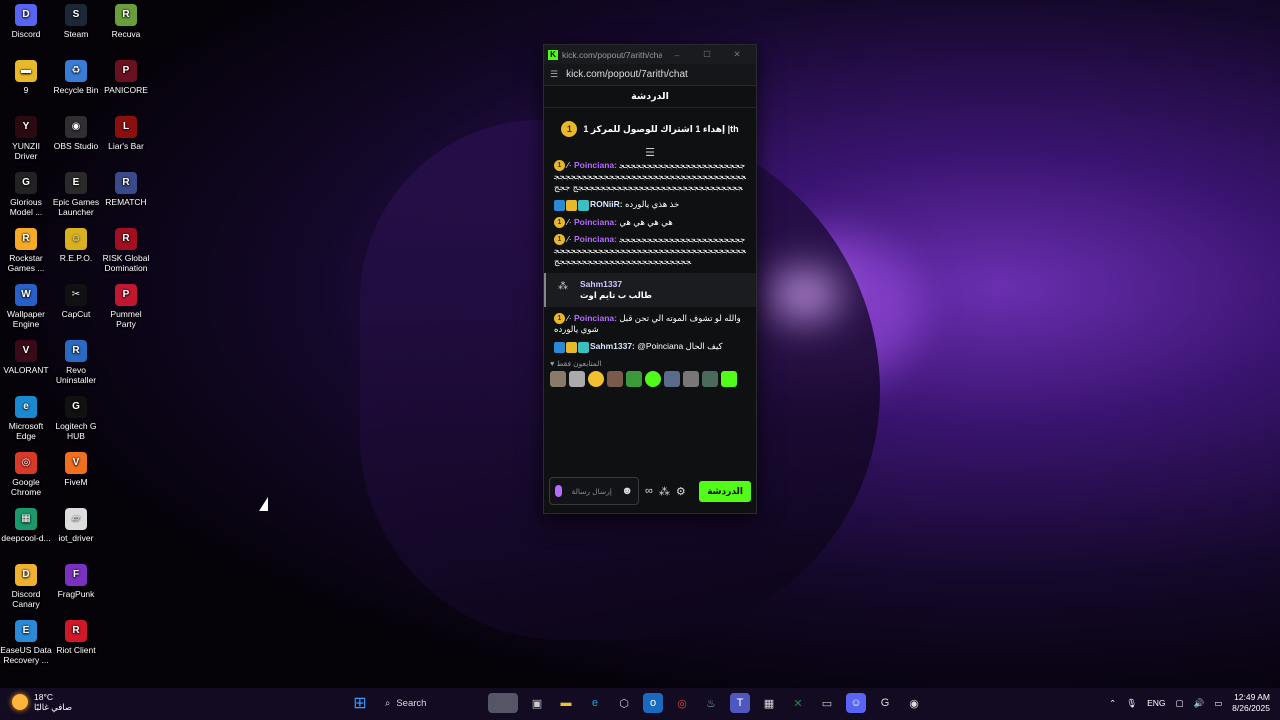  What do you see at coordinates (126, 133) in the screenshot?
I see `desktop-icon: L Liar's Bar` at bounding box center [126, 133].